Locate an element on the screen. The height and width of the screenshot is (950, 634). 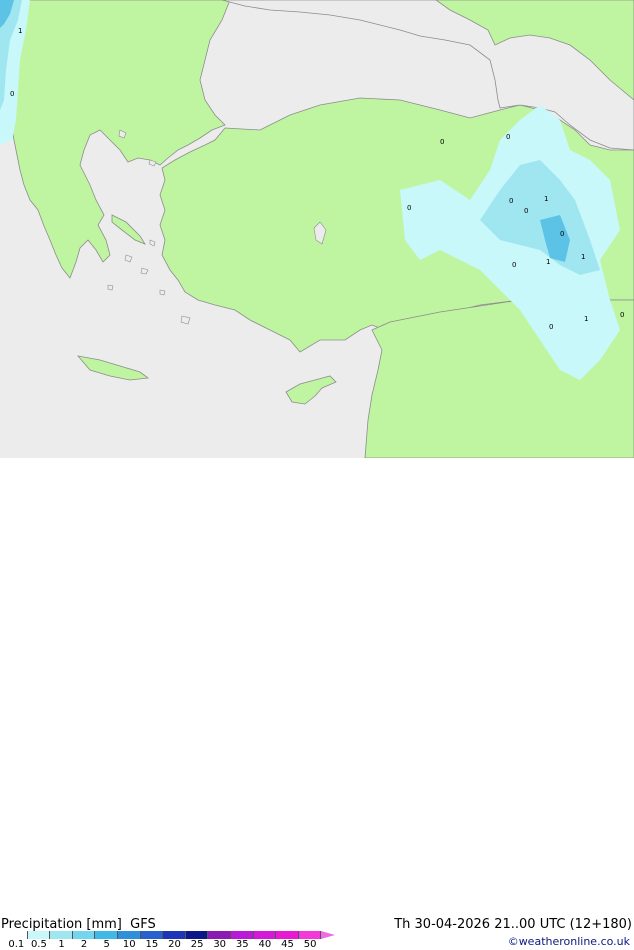
color-scale is located at coordinates (170, 935).